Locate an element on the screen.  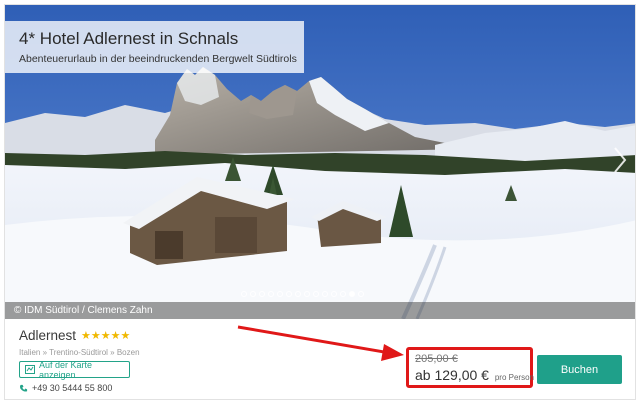
current-price-value: ab 129,00 € is located at coordinates (452, 375).